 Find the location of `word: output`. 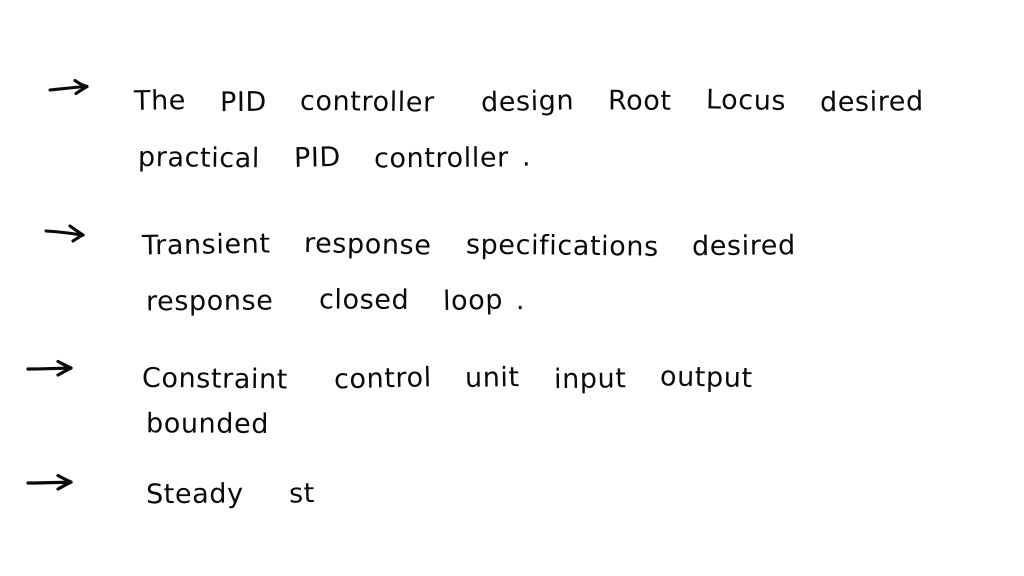

word: output is located at coordinates (707, 378).